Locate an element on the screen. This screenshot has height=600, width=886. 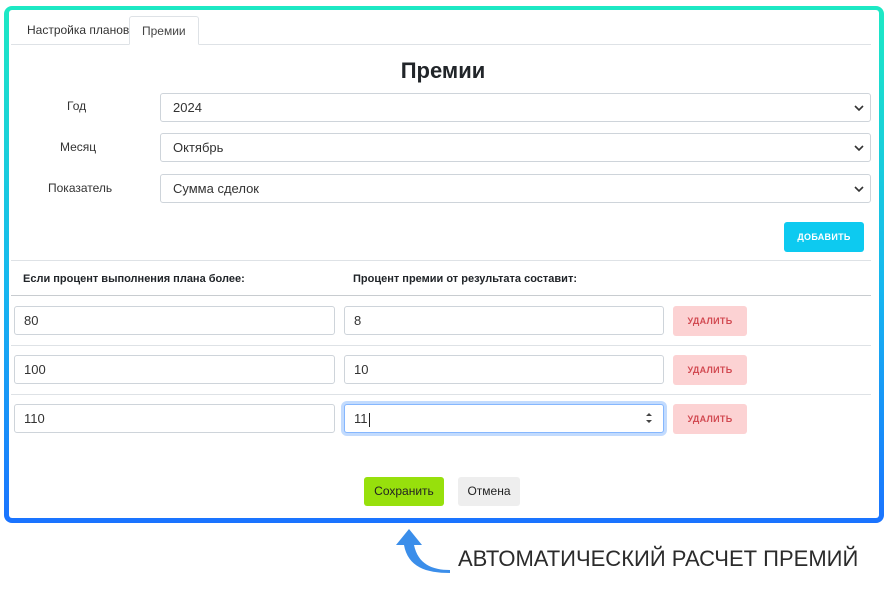
month-select-value: Октябрь is located at coordinates (198, 147).